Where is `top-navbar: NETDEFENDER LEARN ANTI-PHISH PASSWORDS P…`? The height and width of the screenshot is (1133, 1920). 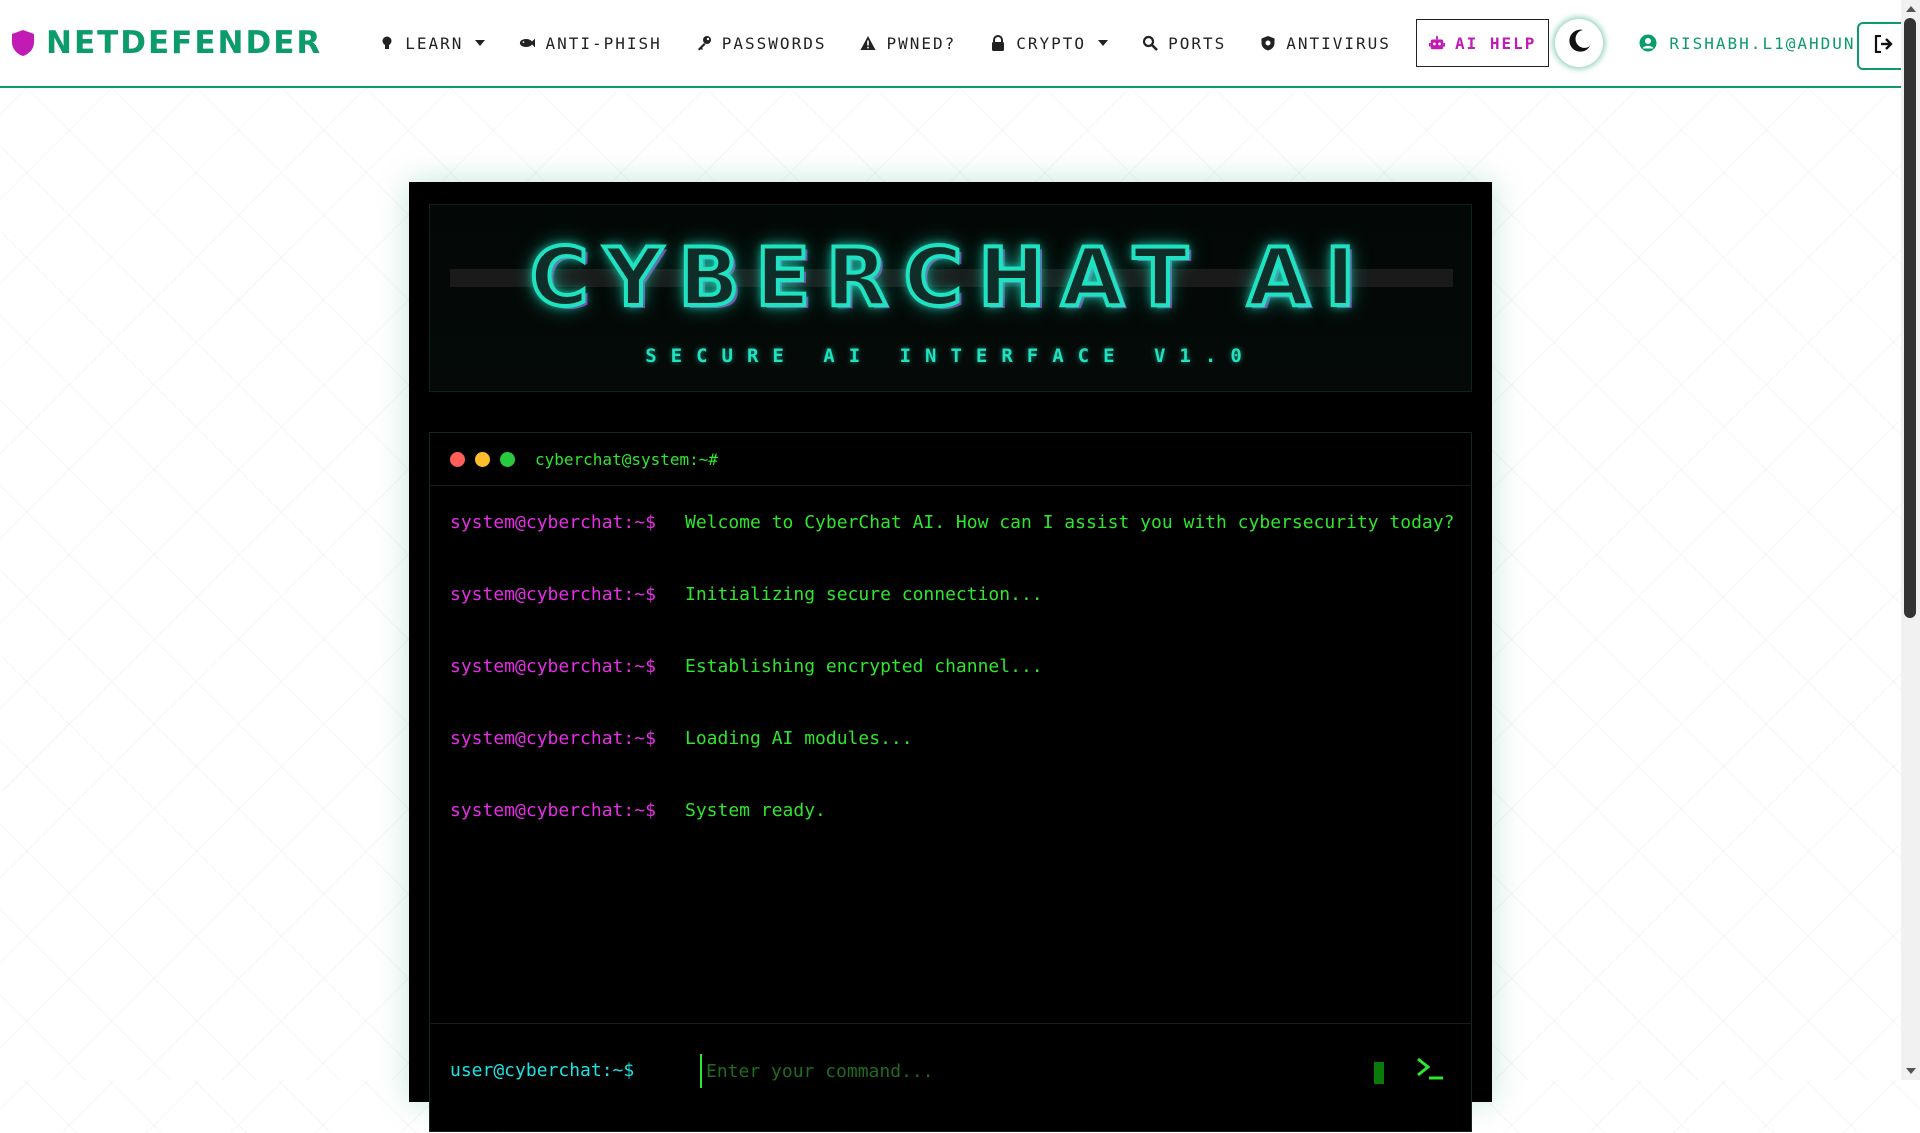
top-navbar: NETDEFENDER LEARN ANTI-PHISH PASSWORDS P… is located at coordinates (950, 44).